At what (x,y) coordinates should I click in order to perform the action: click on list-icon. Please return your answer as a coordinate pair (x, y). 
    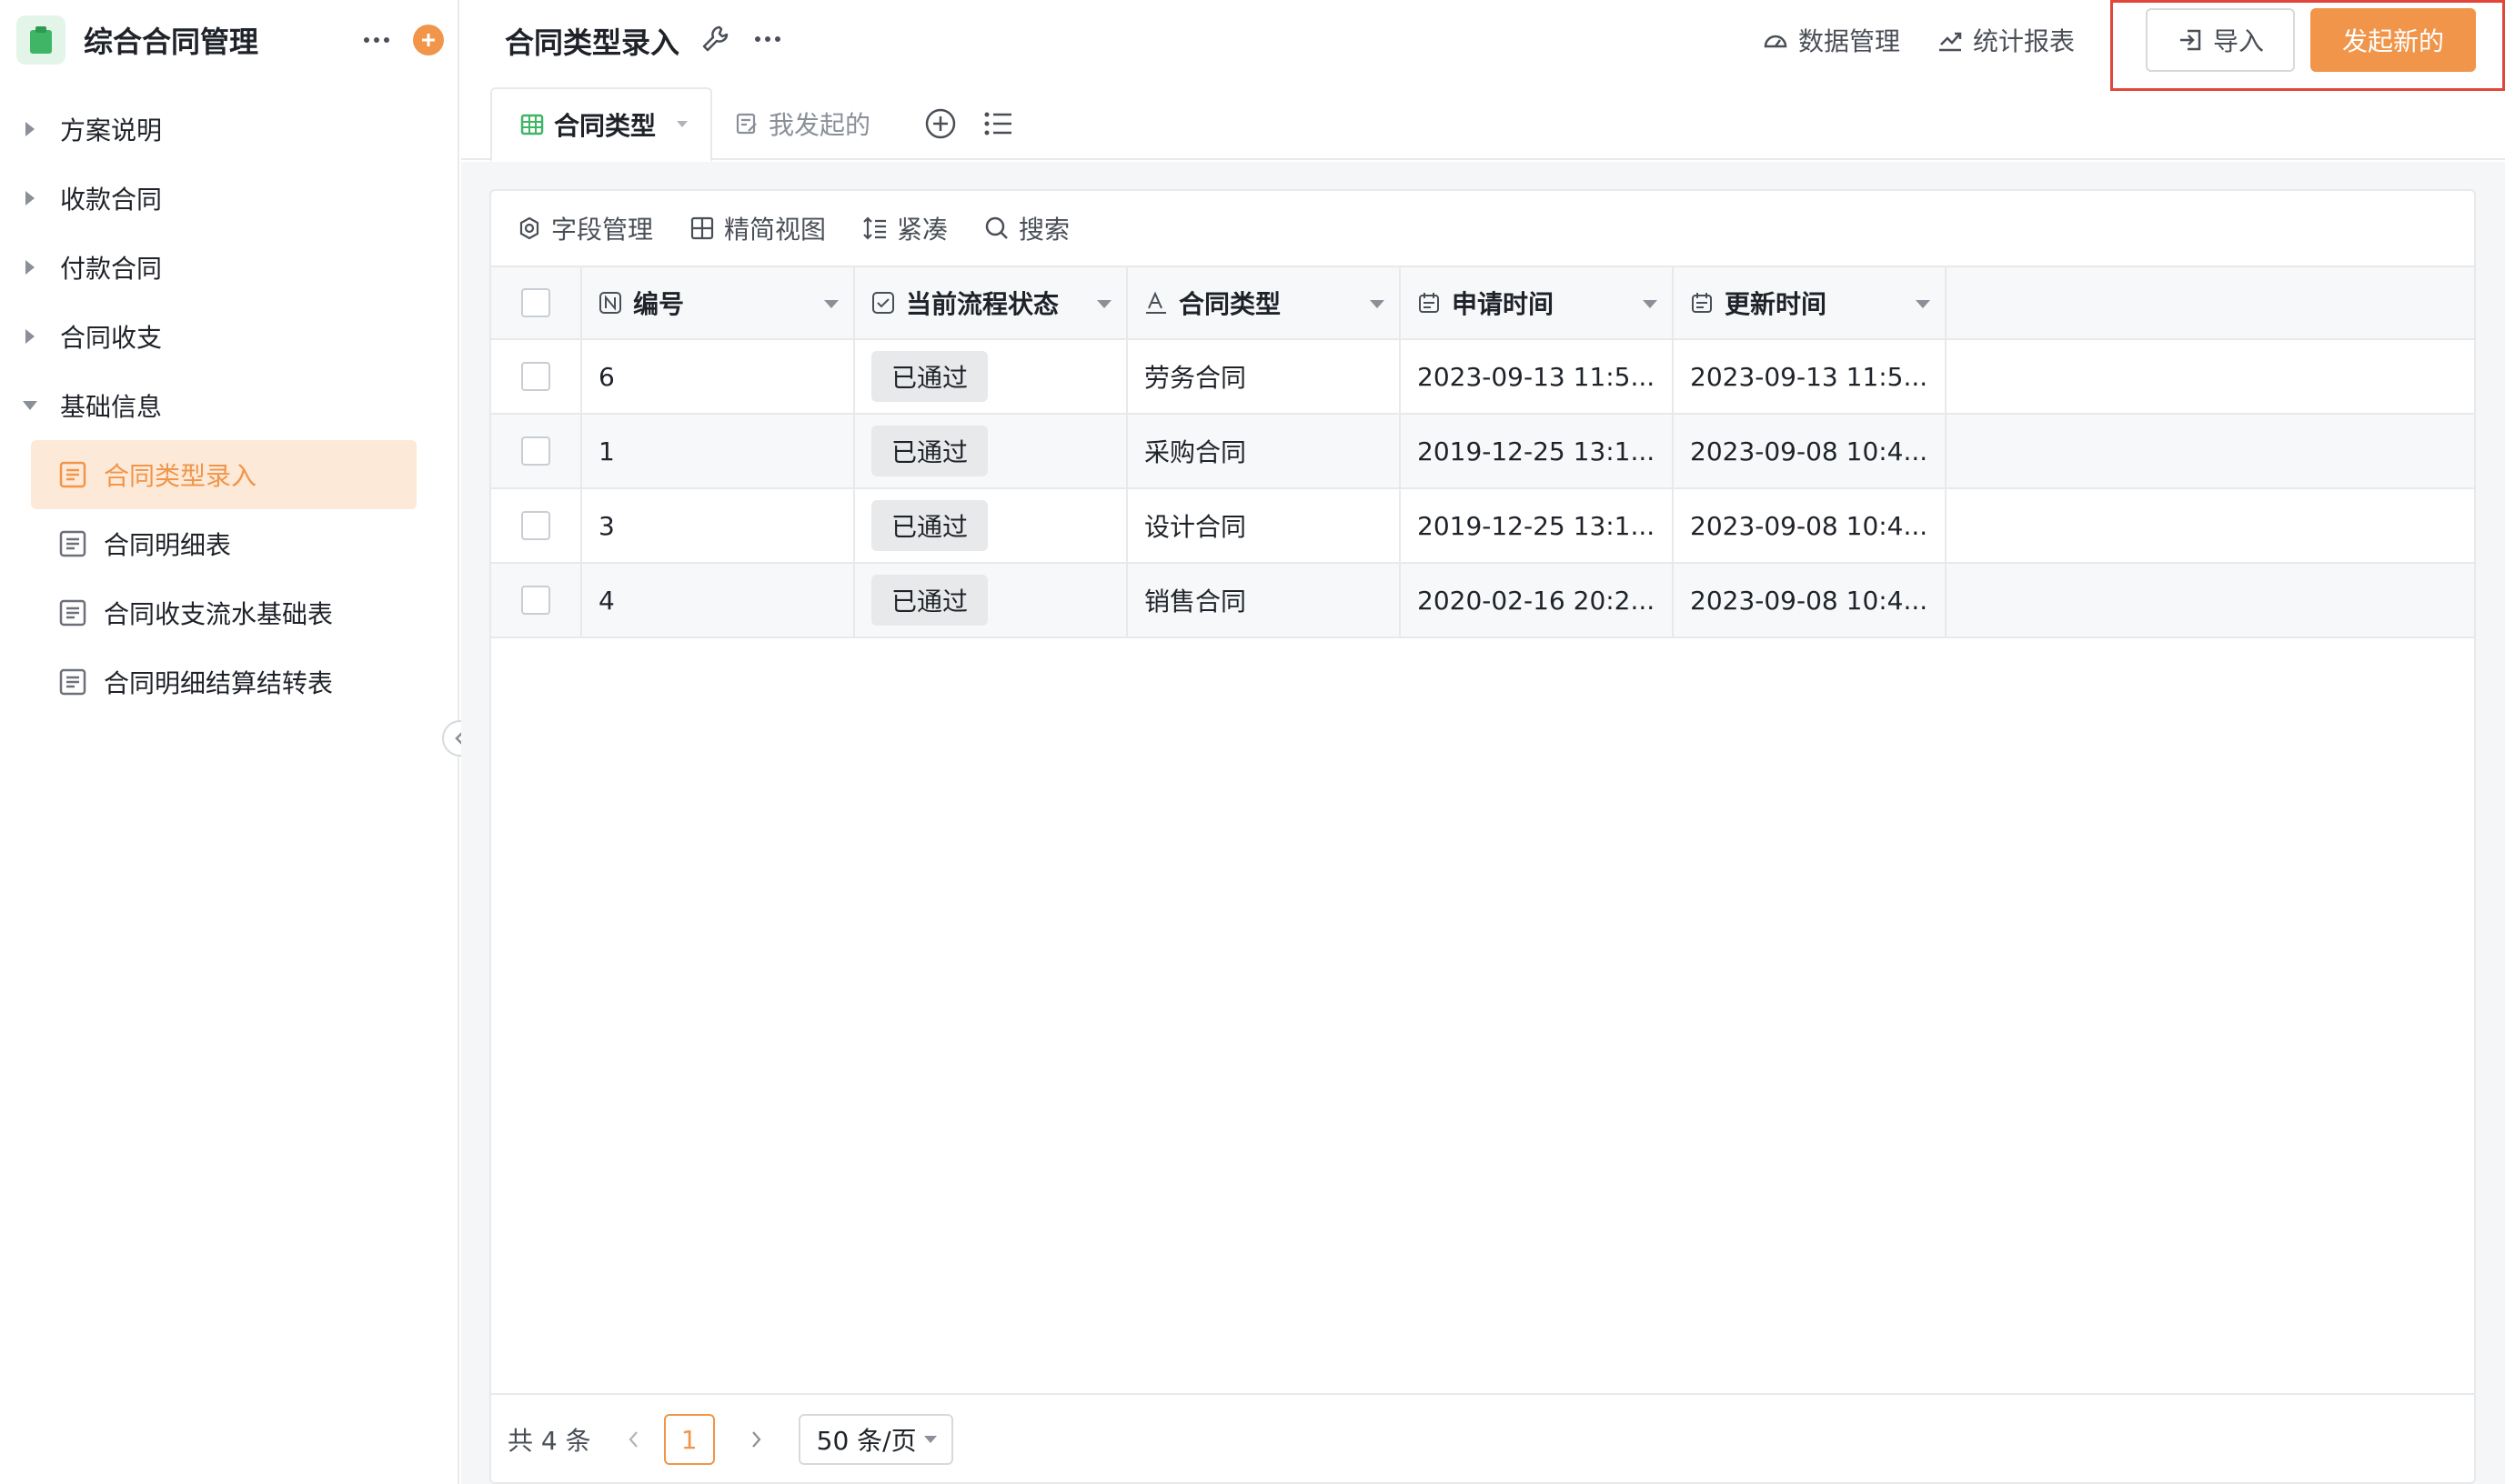
    Looking at the image, I should click on (998, 124).